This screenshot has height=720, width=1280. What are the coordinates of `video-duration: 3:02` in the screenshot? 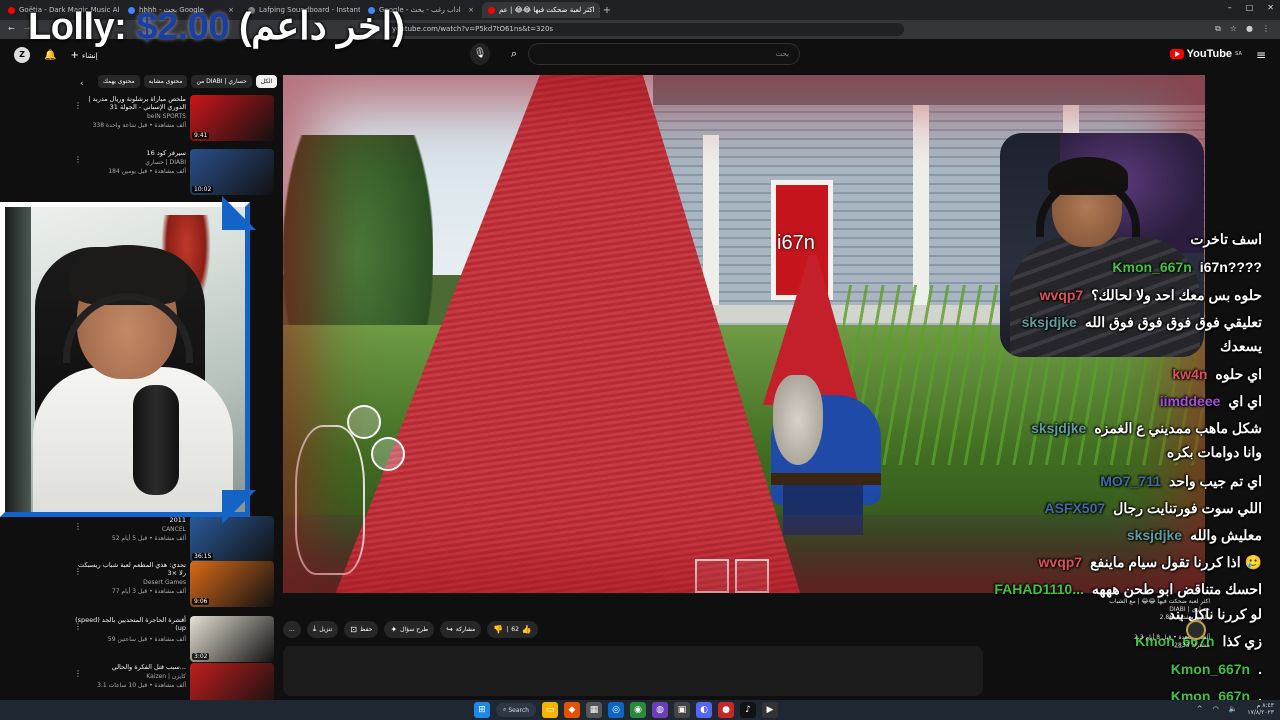 It's located at (201, 656).